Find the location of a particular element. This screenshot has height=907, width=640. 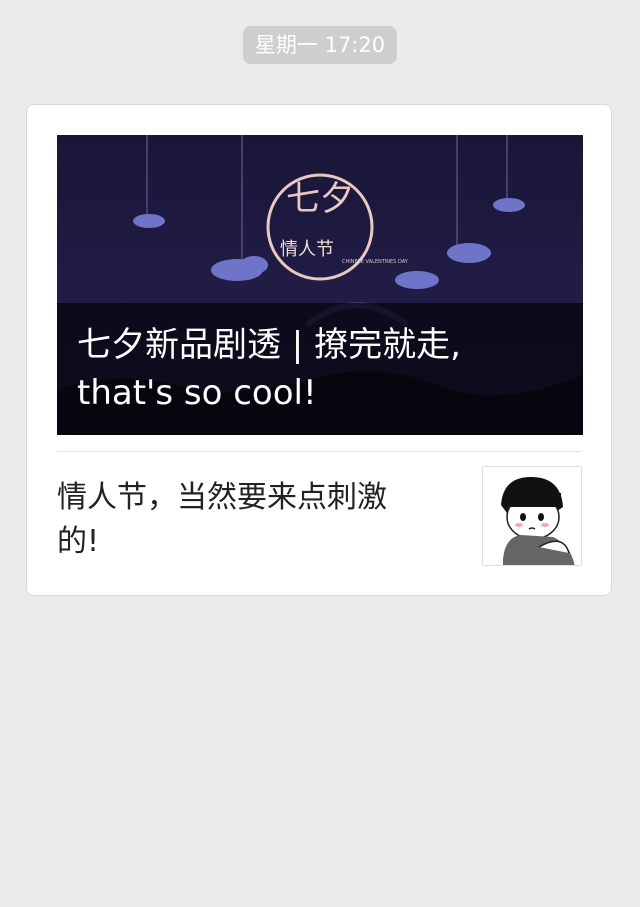

logo-en-text: CHINESE VALENTINES DAY is located at coordinates (375, 262).